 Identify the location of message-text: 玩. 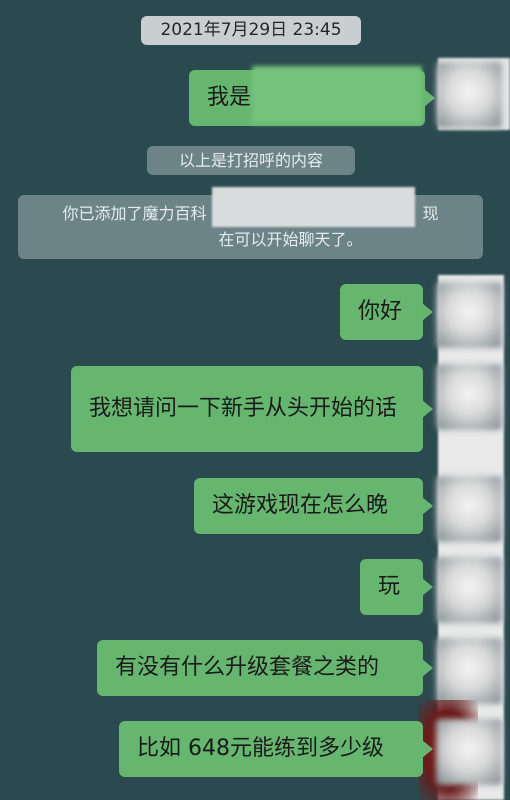
(389, 586).